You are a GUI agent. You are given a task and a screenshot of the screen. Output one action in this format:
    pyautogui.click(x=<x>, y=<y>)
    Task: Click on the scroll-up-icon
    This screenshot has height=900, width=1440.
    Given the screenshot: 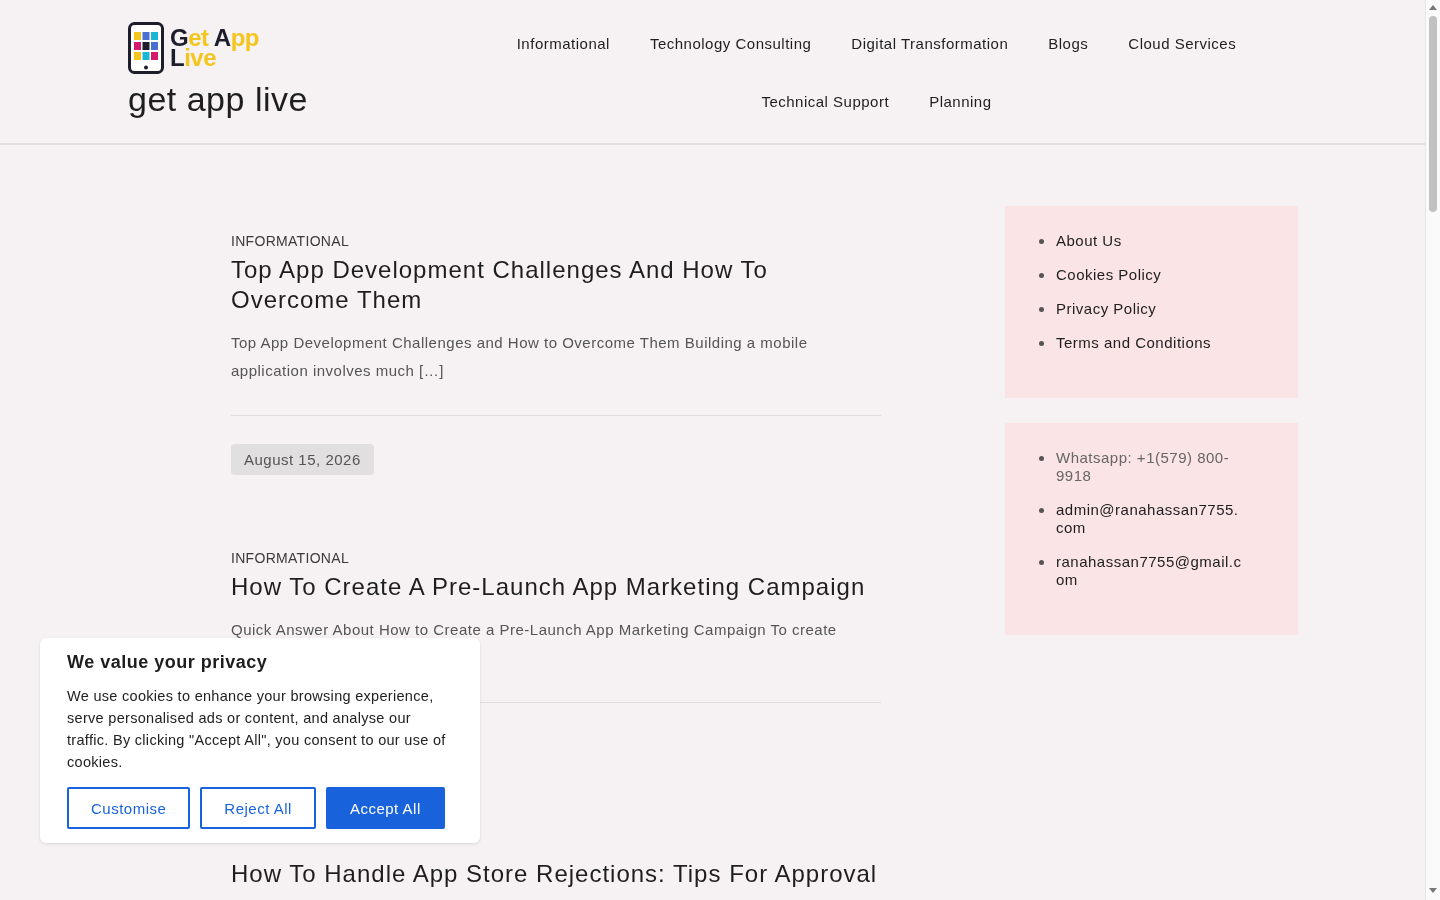 What is the action you would take?
    pyautogui.click(x=1433, y=7)
    